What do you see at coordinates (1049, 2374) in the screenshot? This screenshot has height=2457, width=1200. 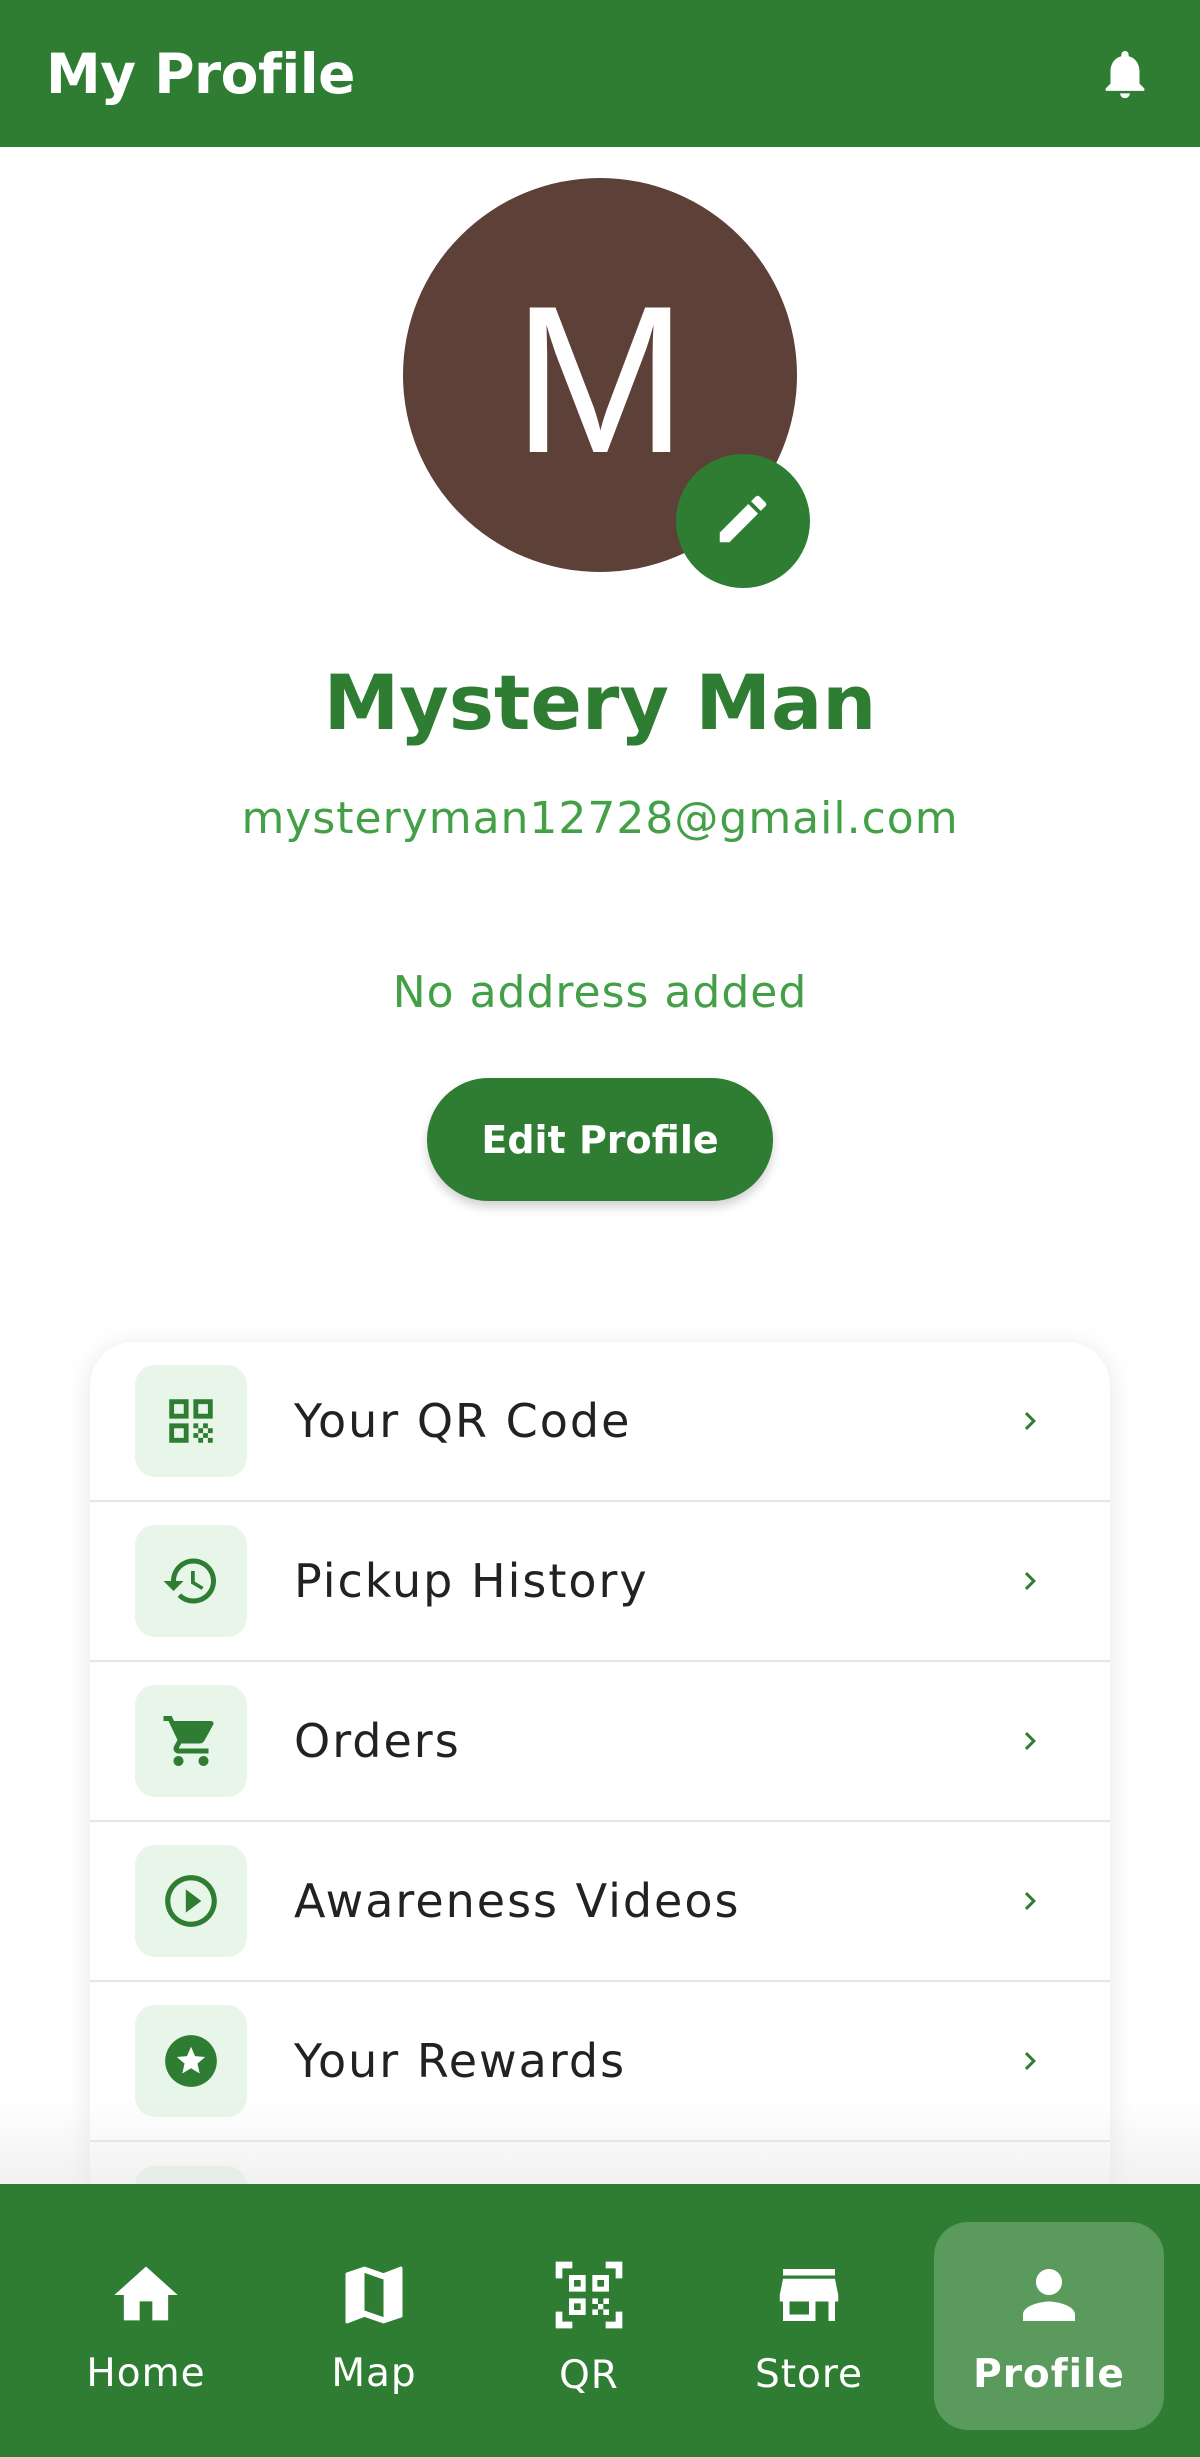 I see `nav-label: Profile` at bounding box center [1049, 2374].